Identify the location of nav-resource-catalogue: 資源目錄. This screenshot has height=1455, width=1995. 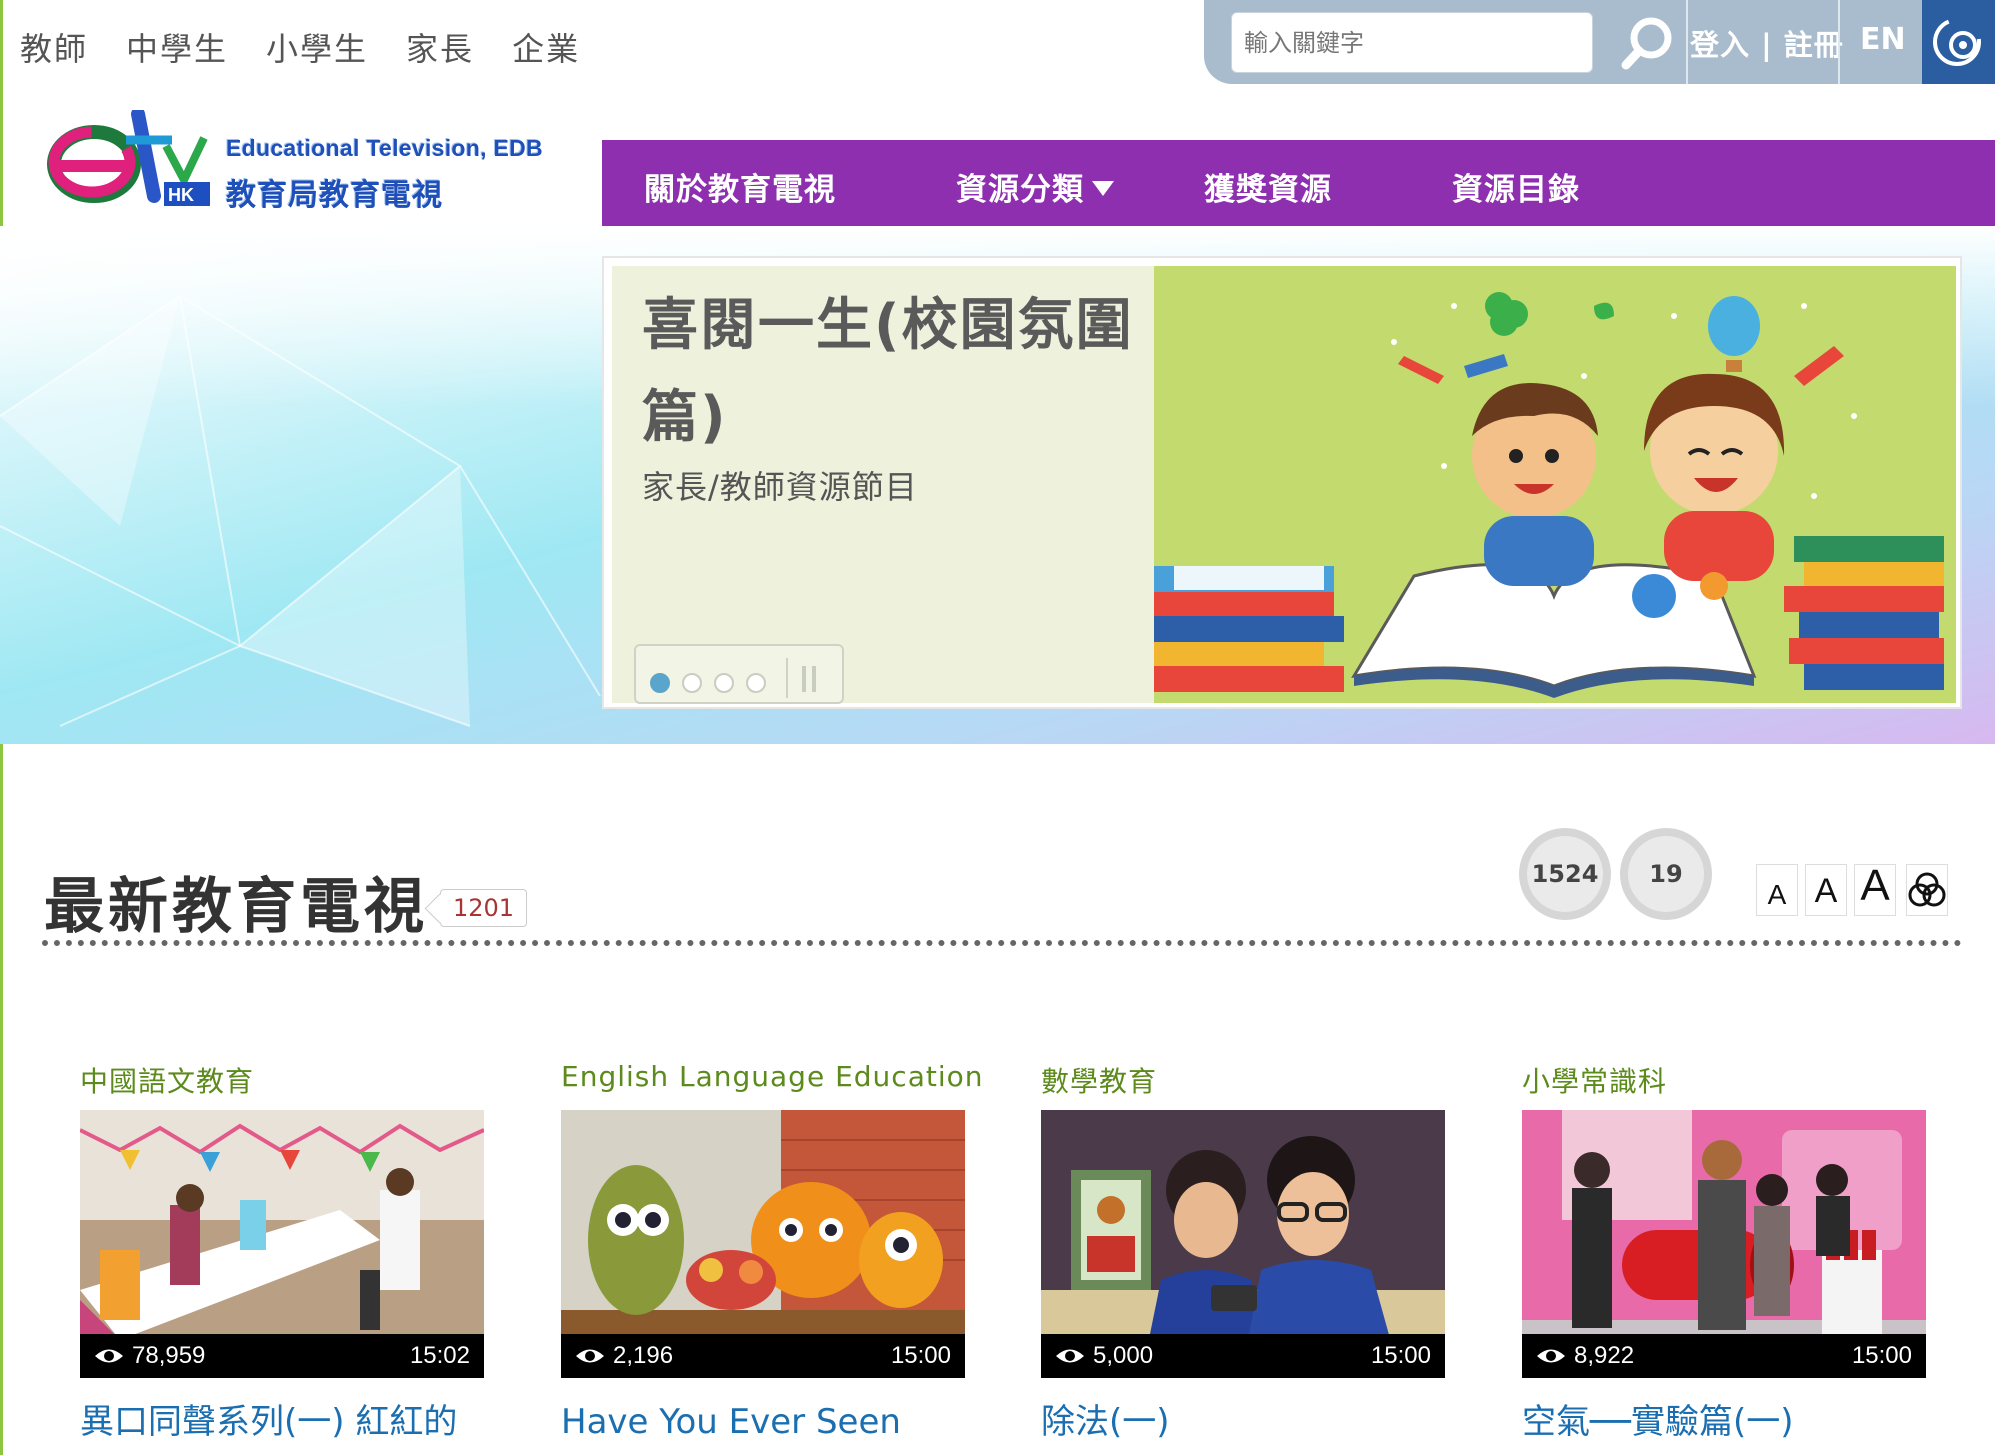
(1516, 186).